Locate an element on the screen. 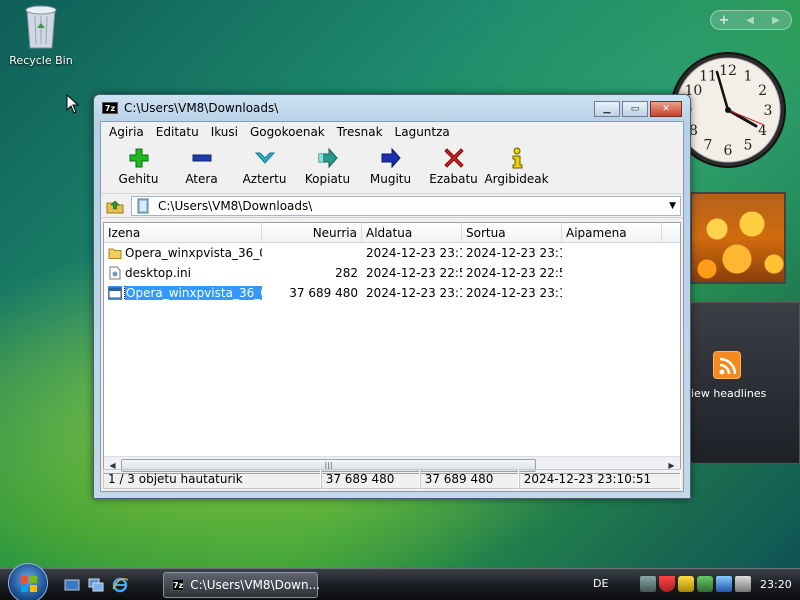 This screenshot has height=600, width=800. menu-editatu: Editatu is located at coordinates (177, 132).